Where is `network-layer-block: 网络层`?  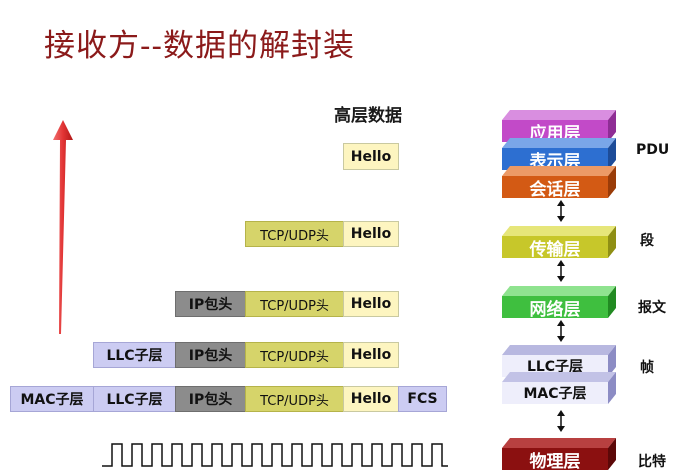 network-layer-block: 网络层 is located at coordinates (559, 303).